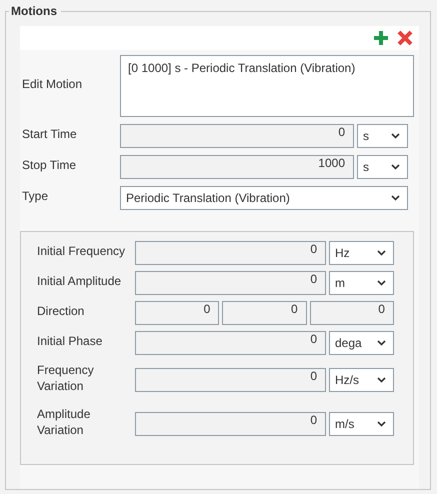 The width and height of the screenshot is (437, 494). Describe the element at coordinates (50, 134) in the screenshot. I see `field-label: Start Time` at that location.